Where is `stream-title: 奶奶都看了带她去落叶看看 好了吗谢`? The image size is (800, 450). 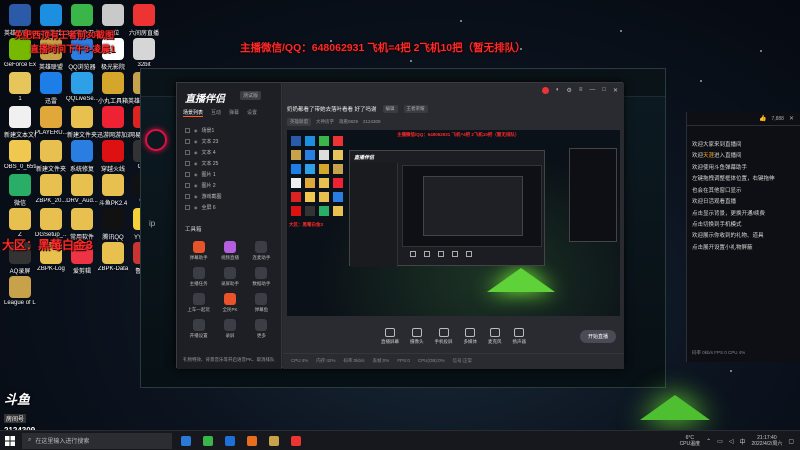
stream-title: 奶奶都看了带她去落叶看看 好了吗谢 is located at coordinates (332, 109).